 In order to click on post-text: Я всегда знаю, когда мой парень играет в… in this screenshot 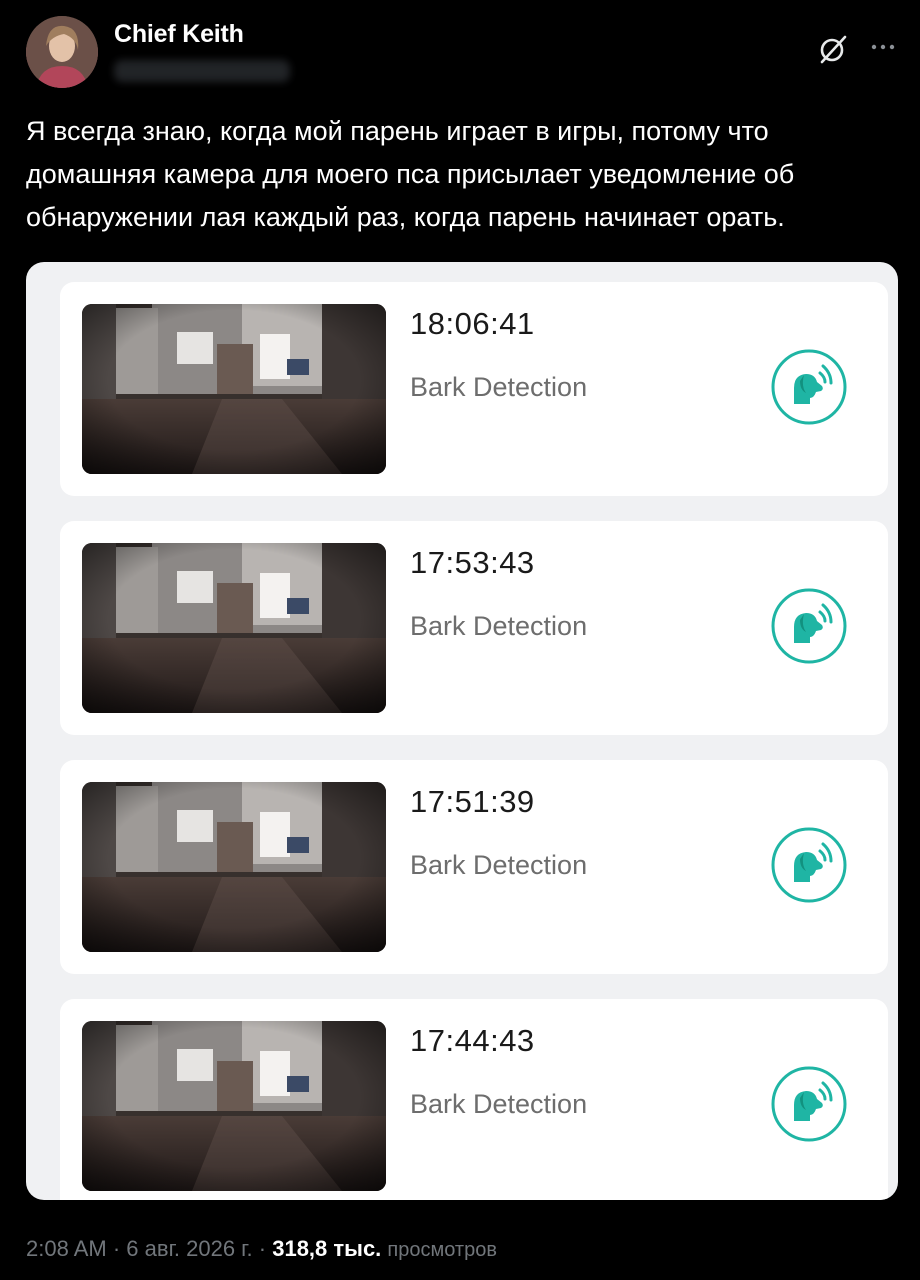, I will do `click(410, 174)`.